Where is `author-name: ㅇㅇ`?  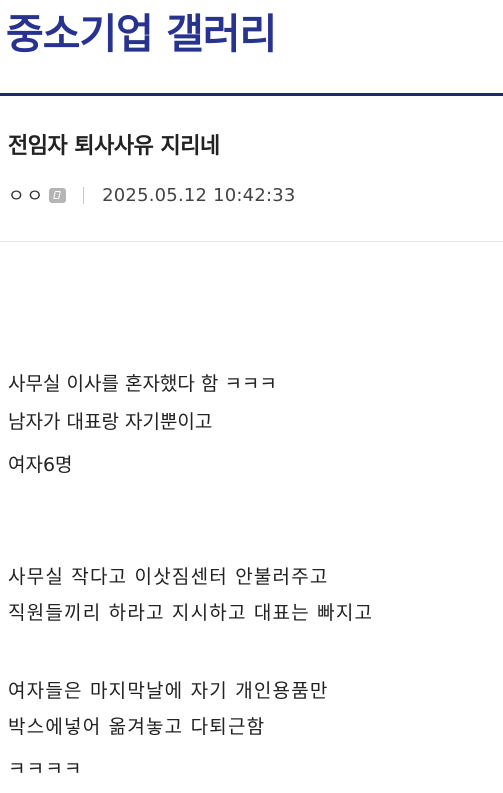 author-name: ㅇㅇ is located at coordinates (26, 195).